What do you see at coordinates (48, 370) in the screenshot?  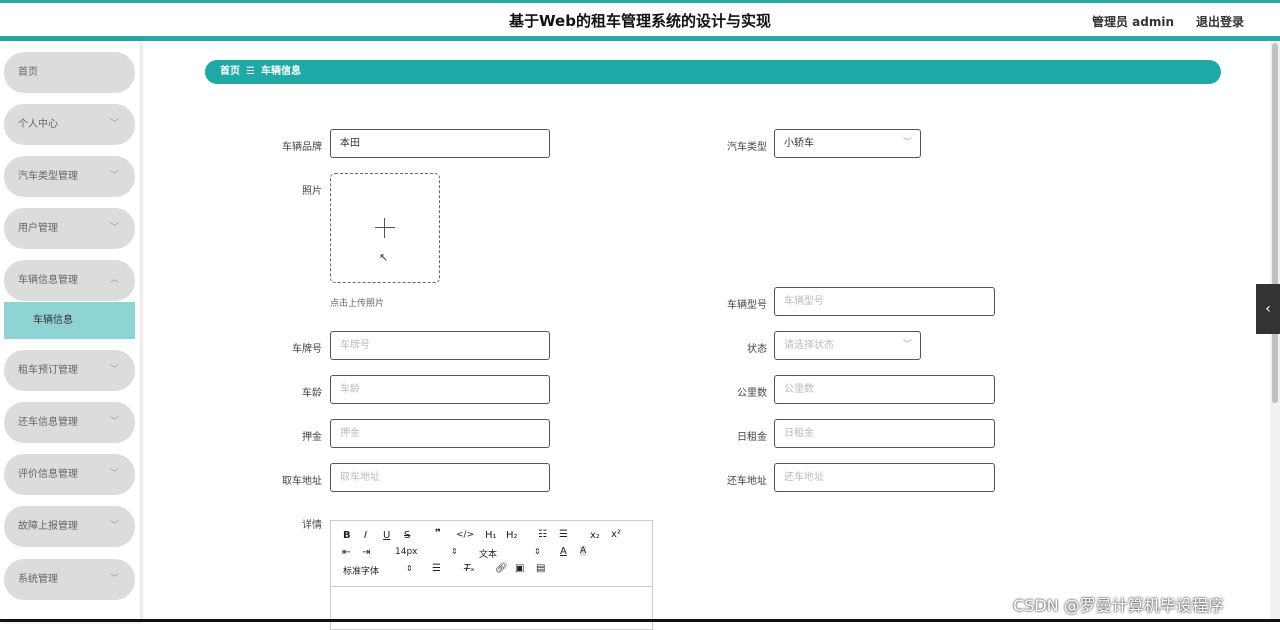 I see `sidebar-item-label: 租车预订管理` at bounding box center [48, 370].